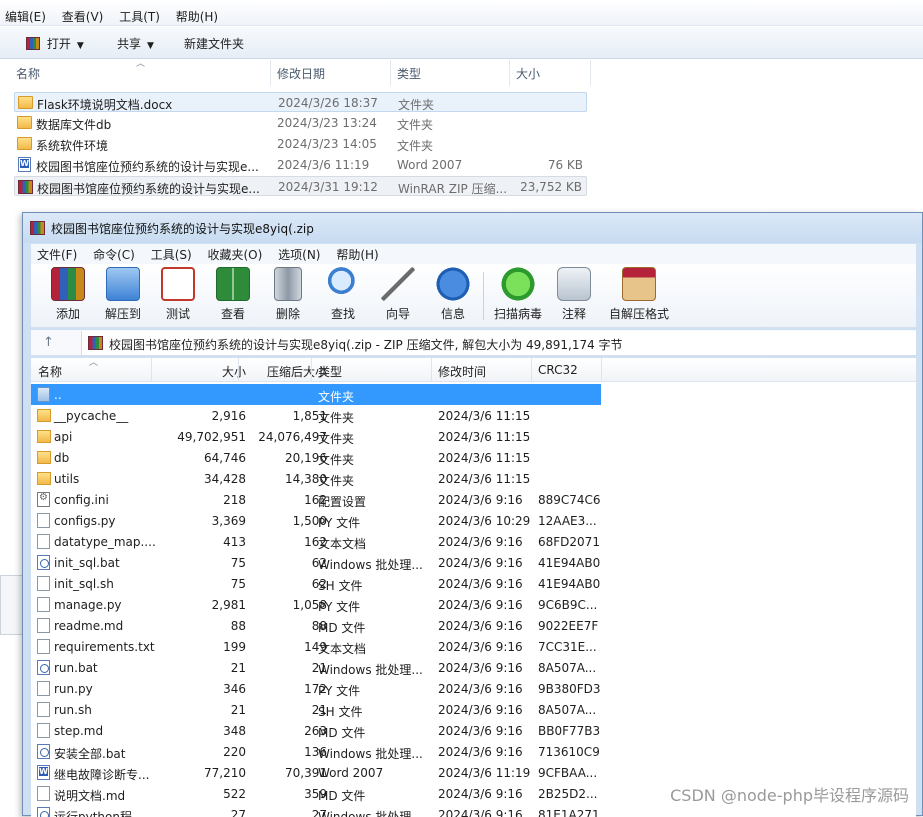 The height and width of the screenshot is (817, 923). What do you see at coordinates (473, 688) in the screenshot?
I see `table-row: run.py346172PY 文件2024/3/6 9:169B380FD3` at bounding box center [473, 688].